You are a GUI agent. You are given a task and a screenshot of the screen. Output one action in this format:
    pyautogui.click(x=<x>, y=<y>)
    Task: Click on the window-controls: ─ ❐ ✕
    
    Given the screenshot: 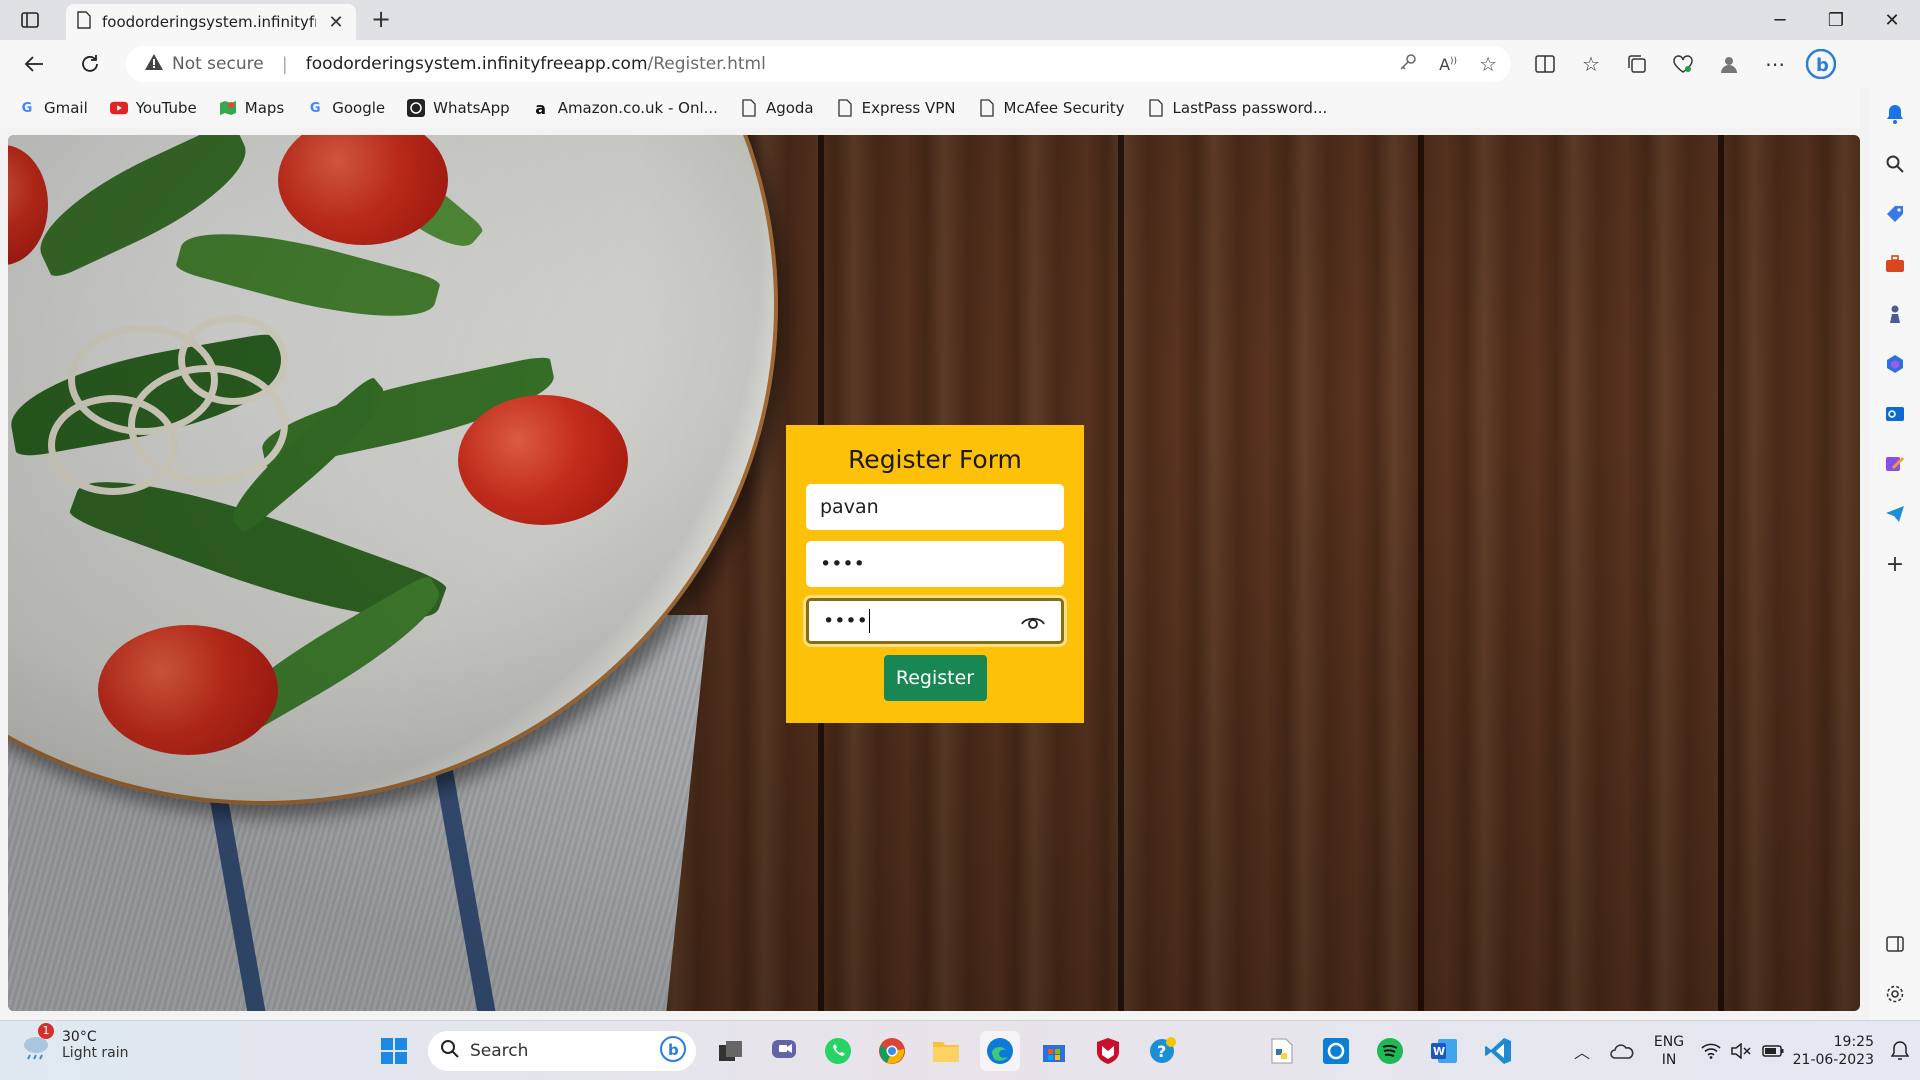 What is the action you would take?
    pyautogui.click(x=1836, y=20)
    